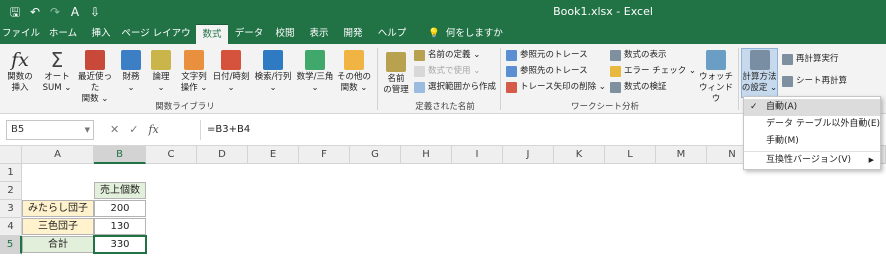  I want to click on cancel-icon: ✕, so click(114, 130).